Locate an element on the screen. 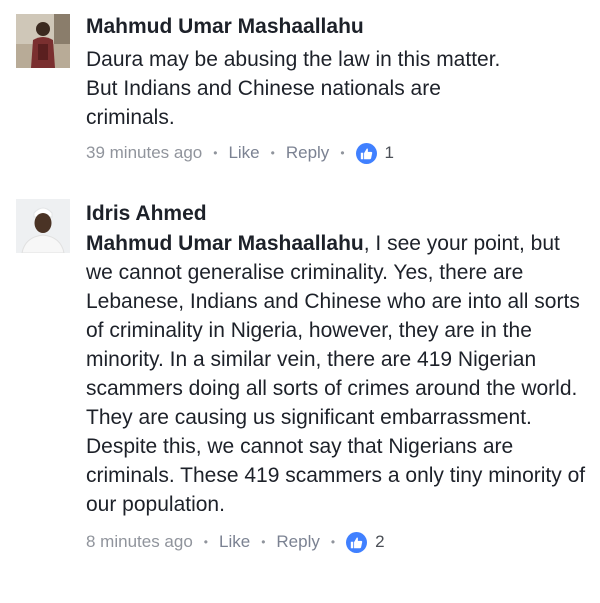 The height and width of the screenshot is (603, 600). comment-author: Mahmud Umar Mashaallahu is located at coordinates (336, 27).